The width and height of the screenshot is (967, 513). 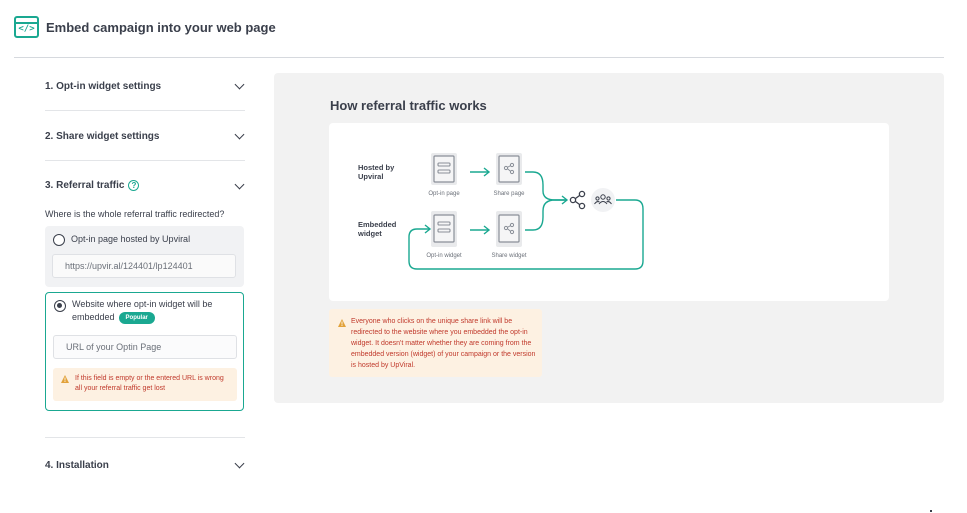 What do you see at coordinates (408, 105) in the screenshot?
I see `panel-title: How referral traffic works` at bounding box center [408, 105].